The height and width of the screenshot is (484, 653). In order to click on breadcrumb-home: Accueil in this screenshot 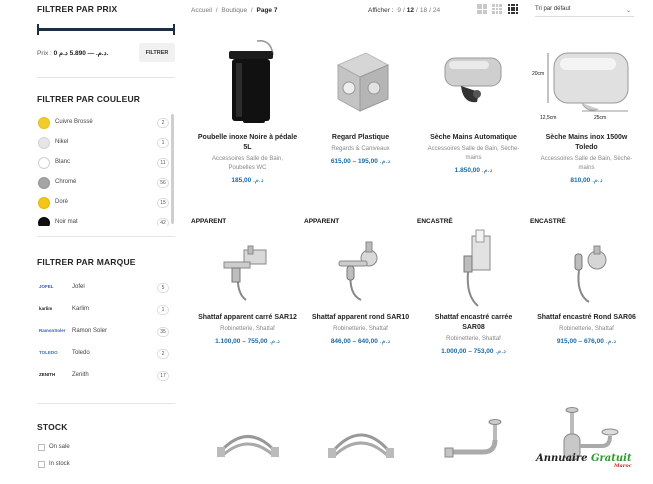, I will do `click(201, 10)`.